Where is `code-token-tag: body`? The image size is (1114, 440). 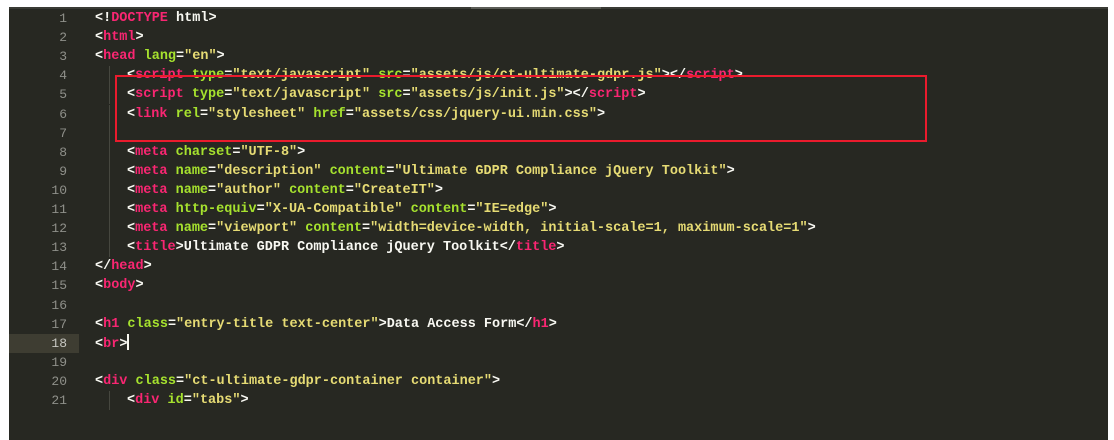
code-token-tag: body is located at coordinates (119, 286).